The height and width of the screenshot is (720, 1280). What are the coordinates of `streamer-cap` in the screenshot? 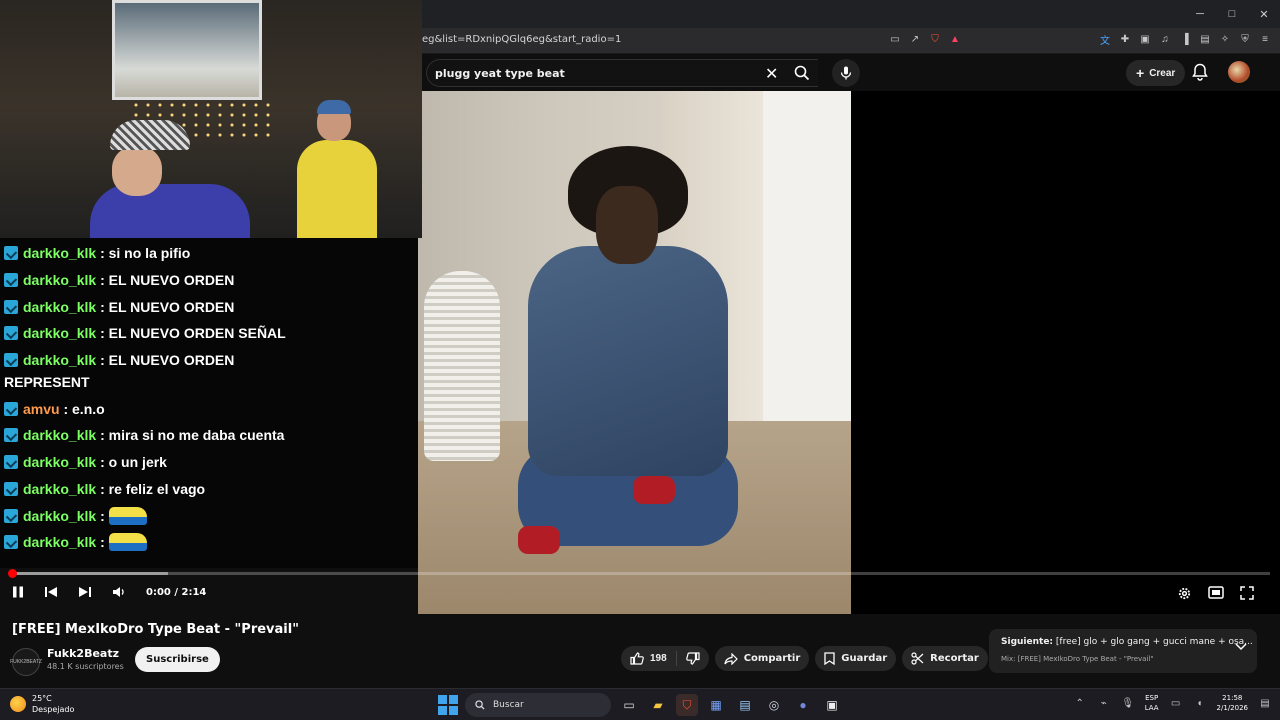 It's located at (150, 135).